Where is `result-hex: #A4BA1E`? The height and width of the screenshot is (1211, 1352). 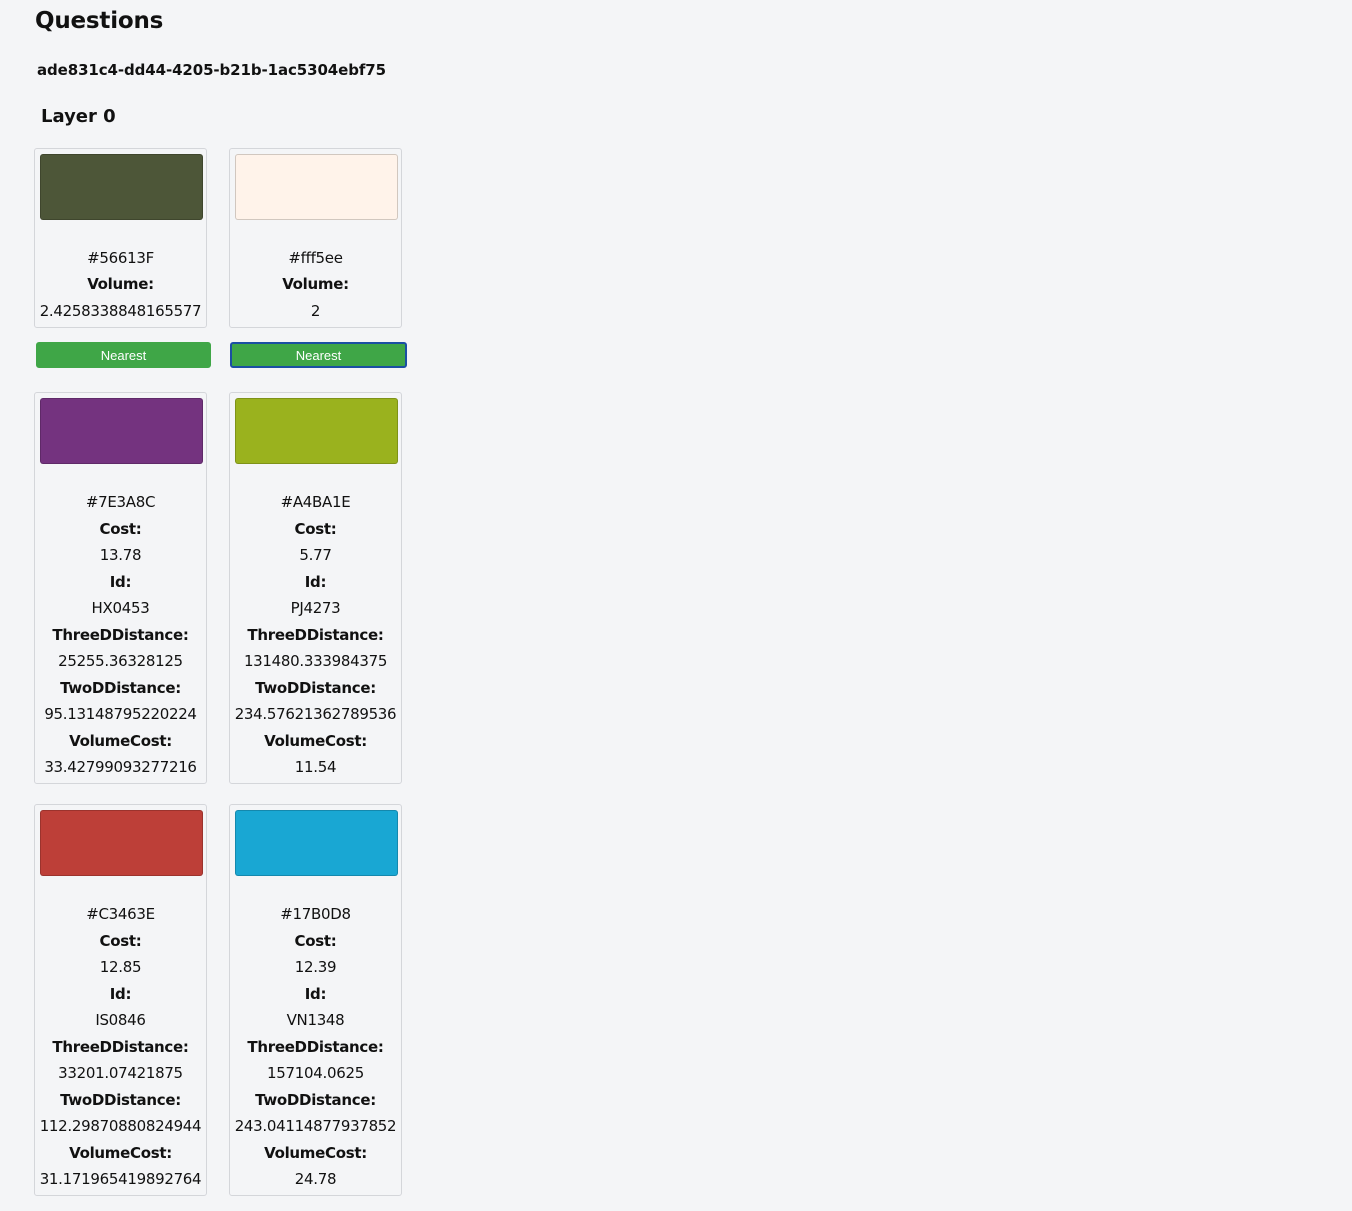
result-hex: #A4BA1E is located at coordinates (315, 502).